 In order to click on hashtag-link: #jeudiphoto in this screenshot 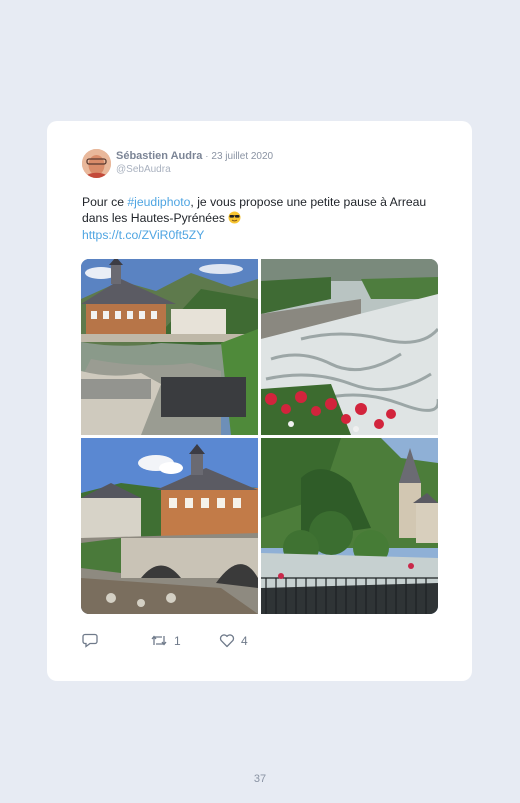, I will do `click(158, 202)`.